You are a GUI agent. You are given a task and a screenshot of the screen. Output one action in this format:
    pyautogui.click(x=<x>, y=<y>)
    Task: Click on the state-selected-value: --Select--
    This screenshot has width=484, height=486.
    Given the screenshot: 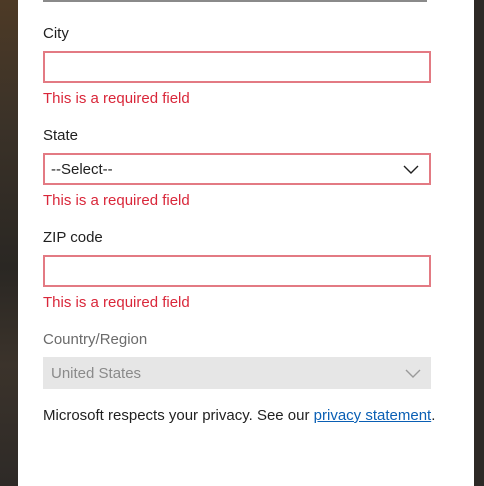 What is the action you would take?
    pyautogui.click(x=82, y=169)
    